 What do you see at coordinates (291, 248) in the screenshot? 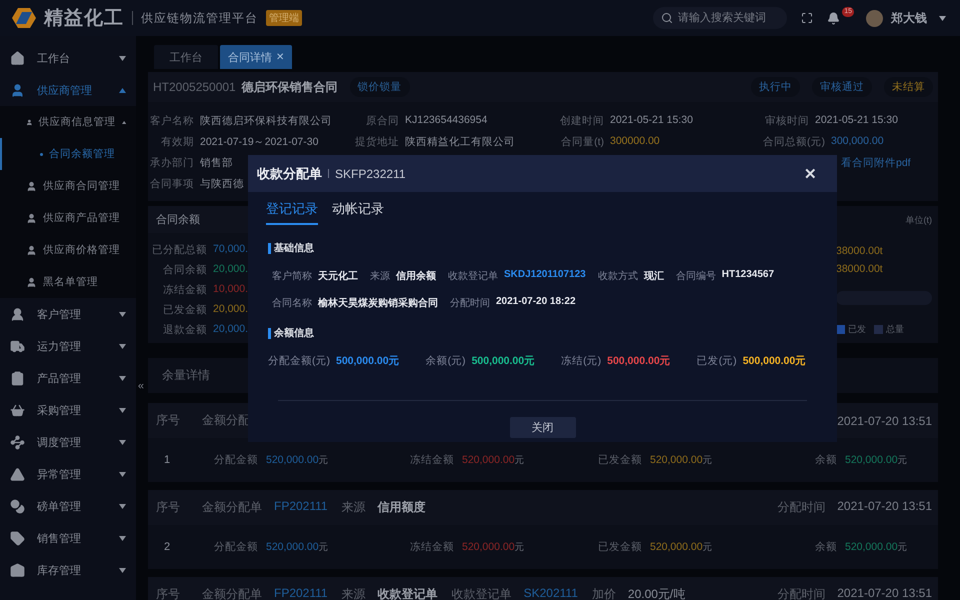
I see `section-heading: 基础信息` at bounding box center [291, 248].